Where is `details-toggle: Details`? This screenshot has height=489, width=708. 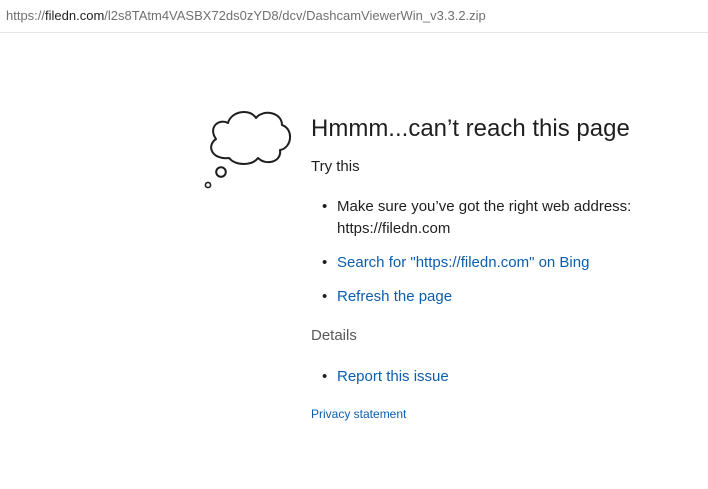
details-toggle: Details is located at coordinates (501, 336).